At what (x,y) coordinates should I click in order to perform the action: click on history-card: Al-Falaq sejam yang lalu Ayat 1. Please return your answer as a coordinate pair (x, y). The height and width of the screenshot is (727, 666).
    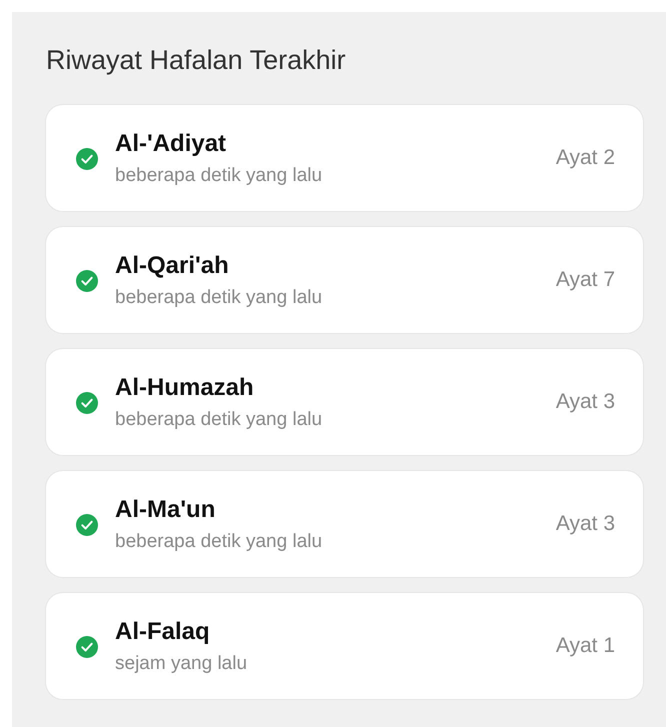
    Looking at the image, I should click on (344, 646).